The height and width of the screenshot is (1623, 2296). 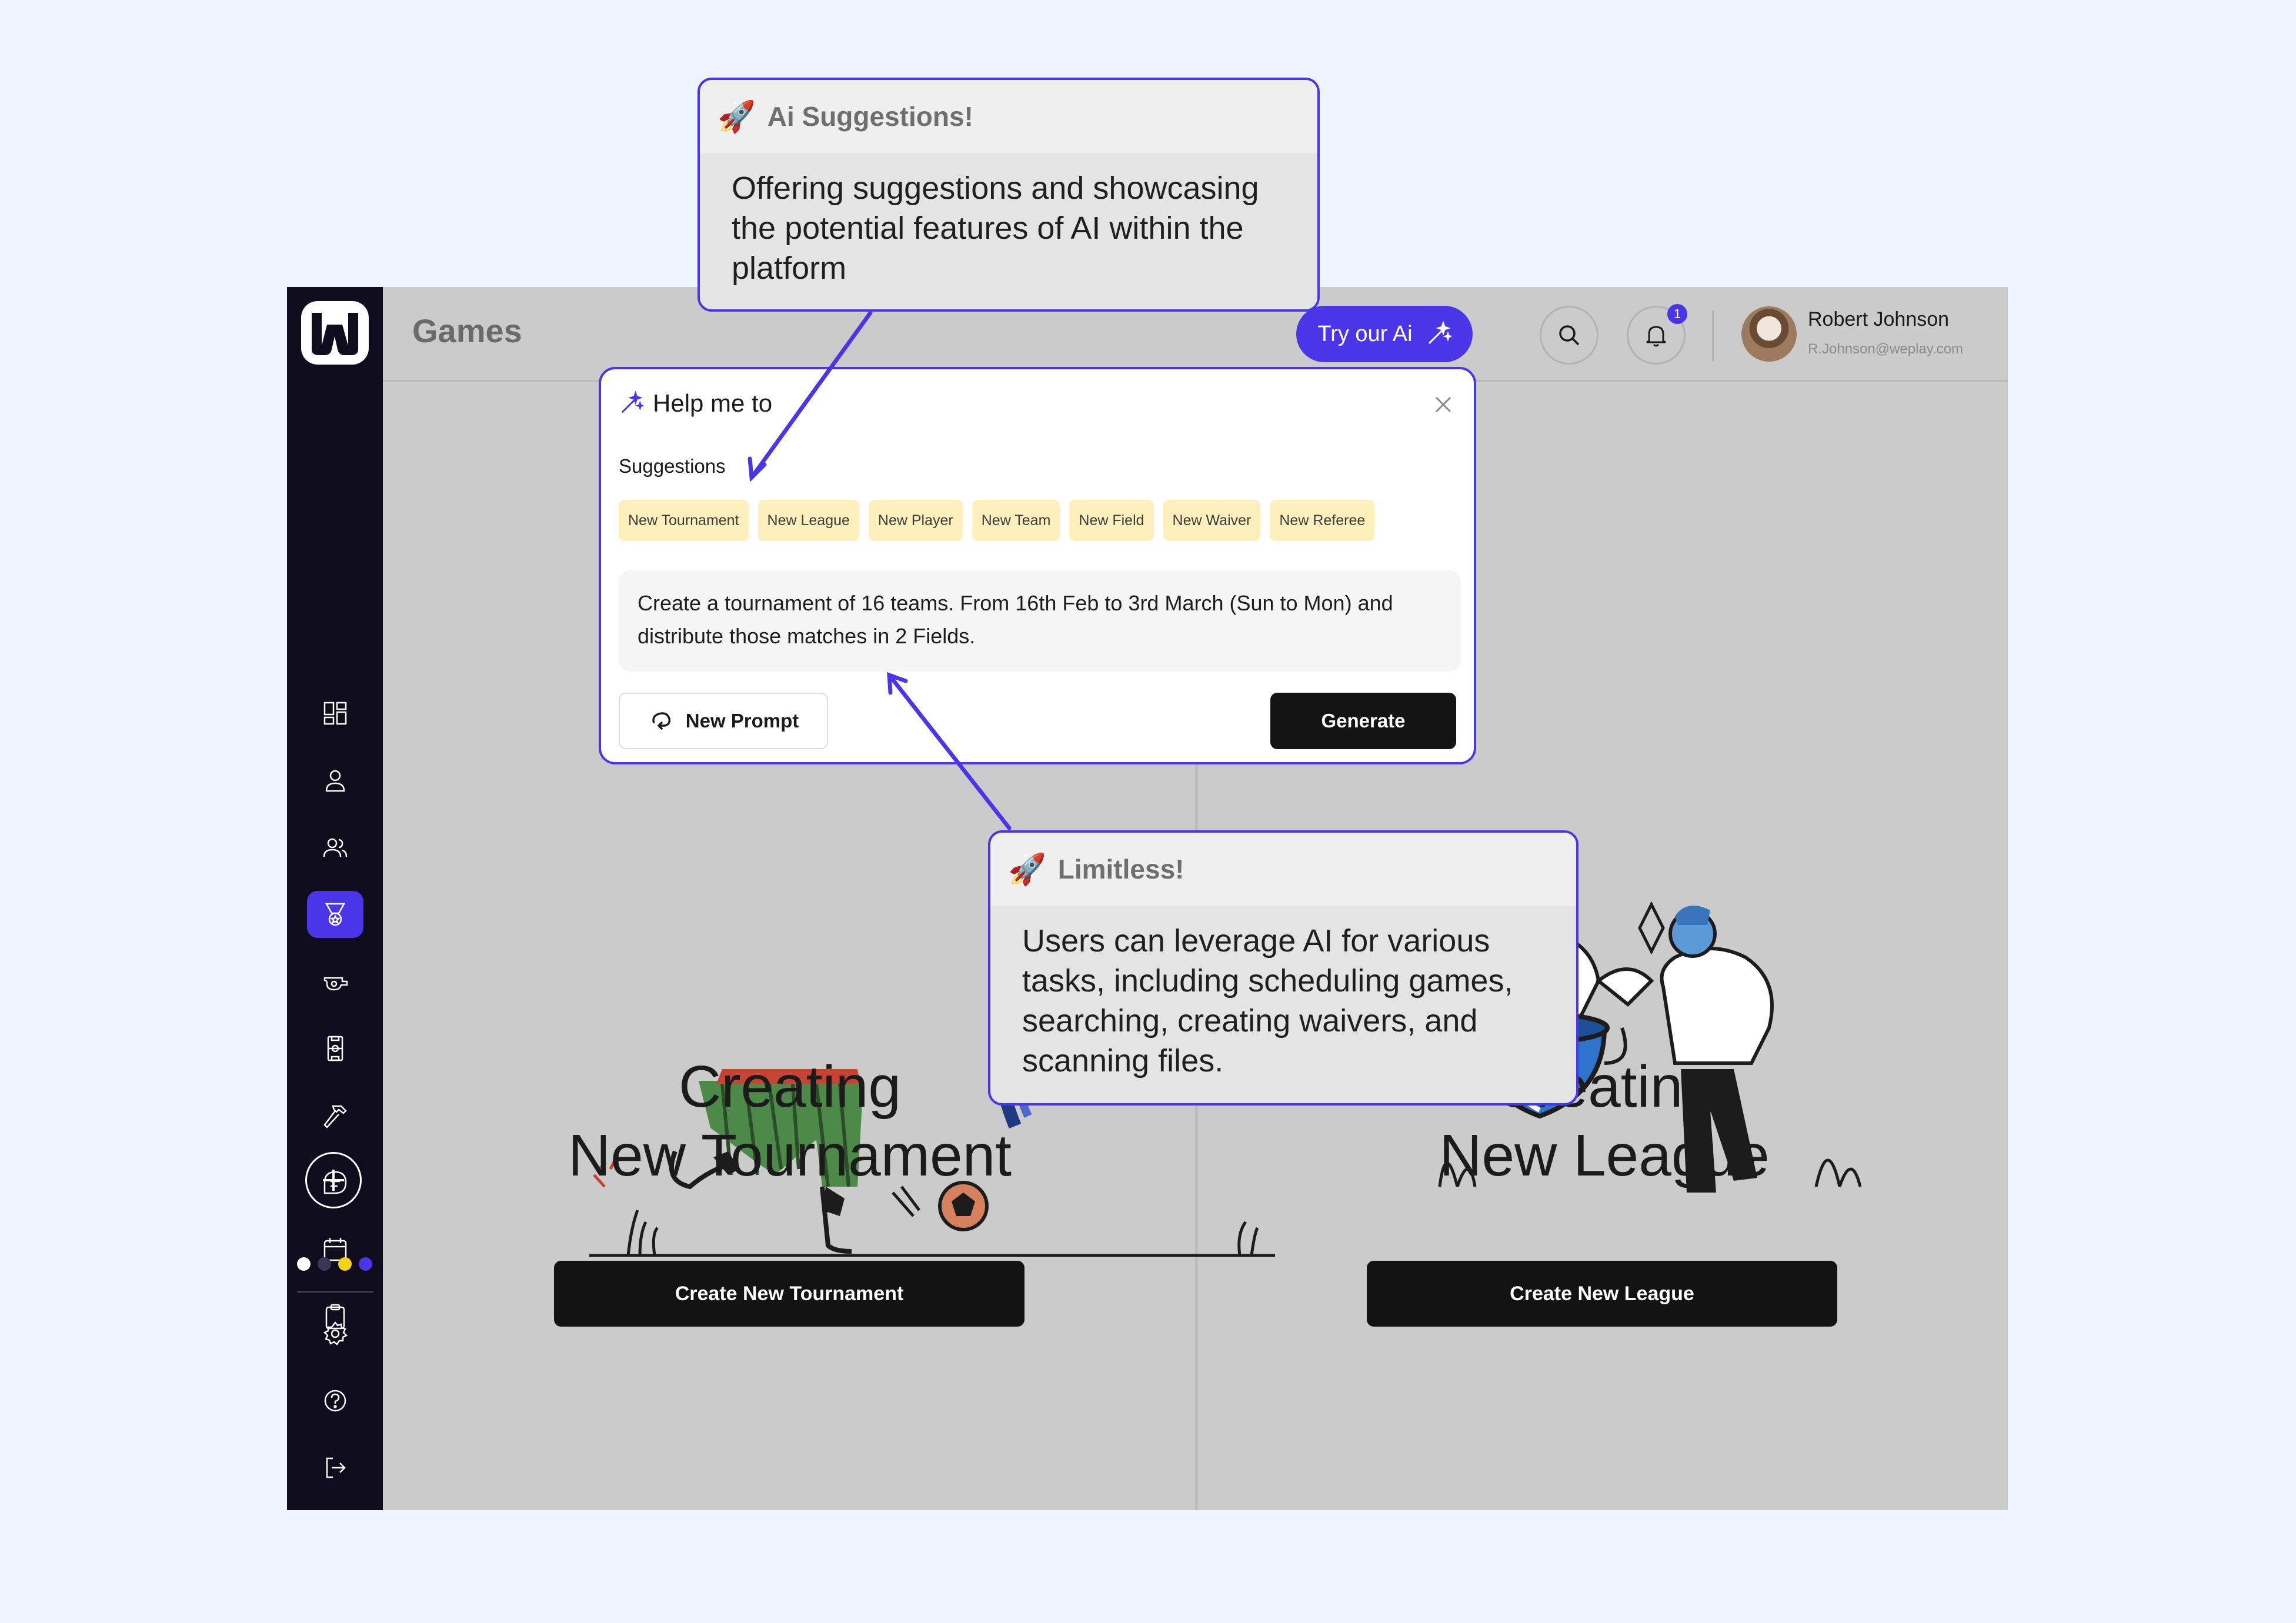 I want to click on chip-new-tournament: New Tournament, so click(x=684, y=520).